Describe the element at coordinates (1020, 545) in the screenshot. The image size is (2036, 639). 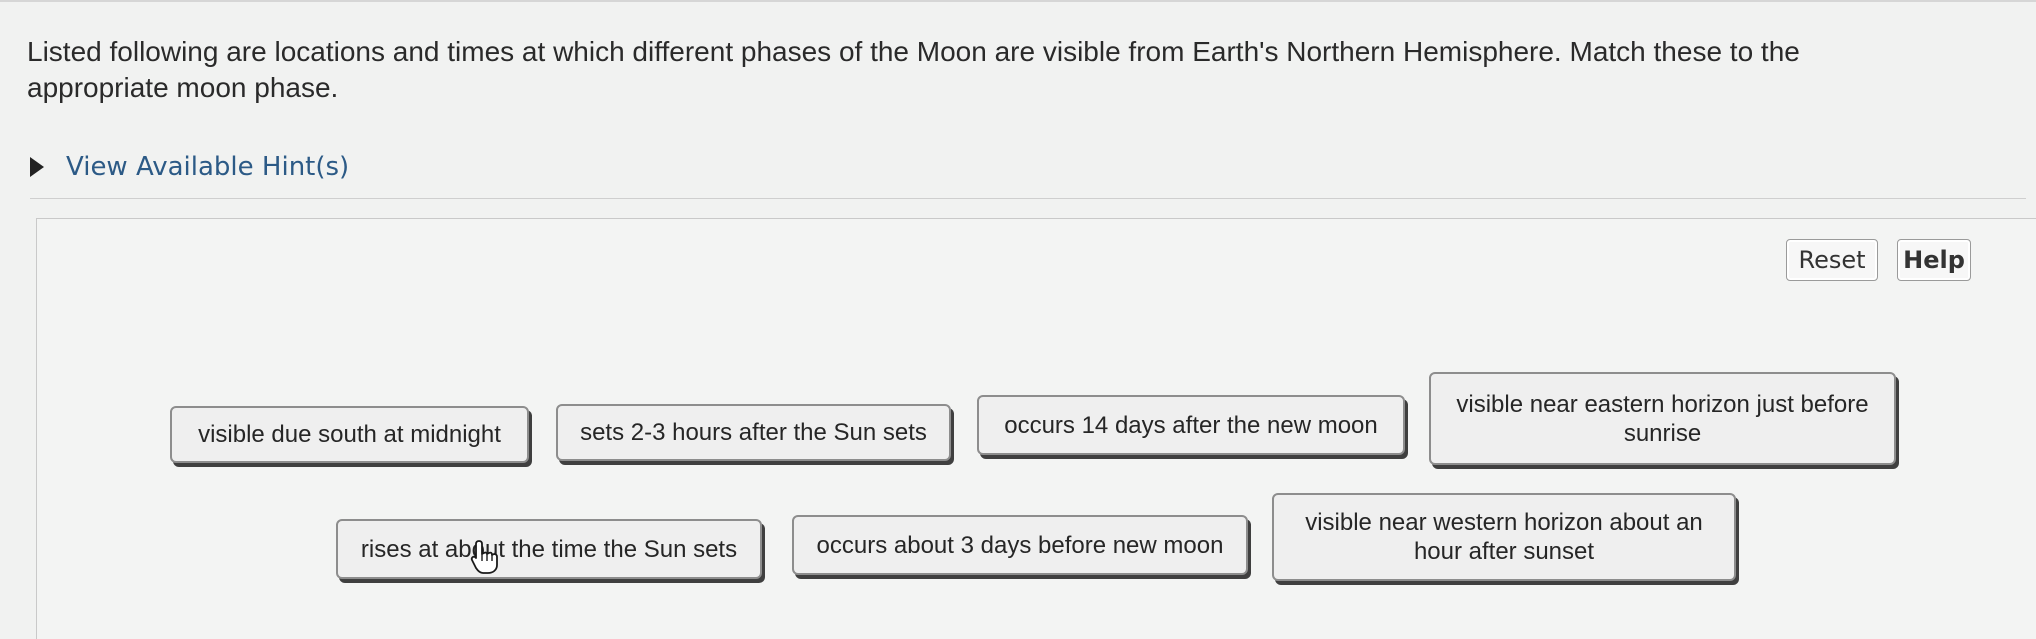
I see `draggable-label: occurs about 3 days before new moon` at that location.